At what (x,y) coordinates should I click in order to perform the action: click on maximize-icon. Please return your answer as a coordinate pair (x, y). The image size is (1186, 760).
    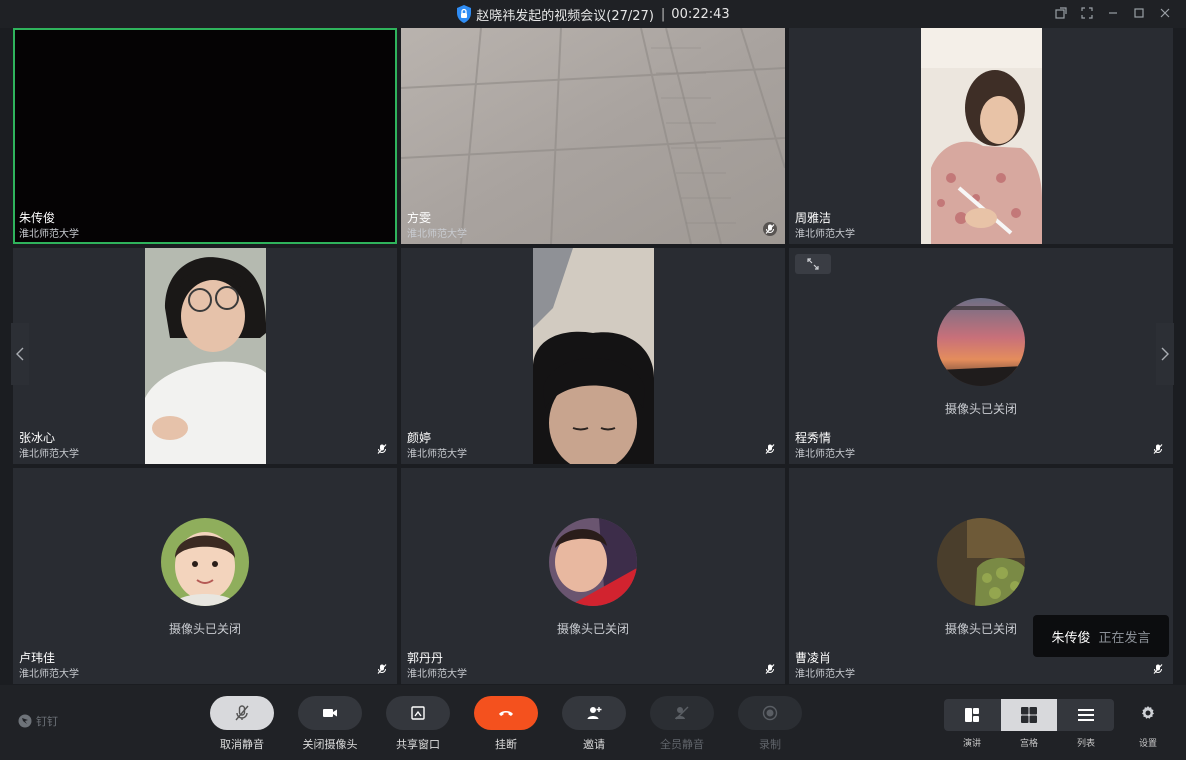
    Looking at the image, I should click on (1139, 13).